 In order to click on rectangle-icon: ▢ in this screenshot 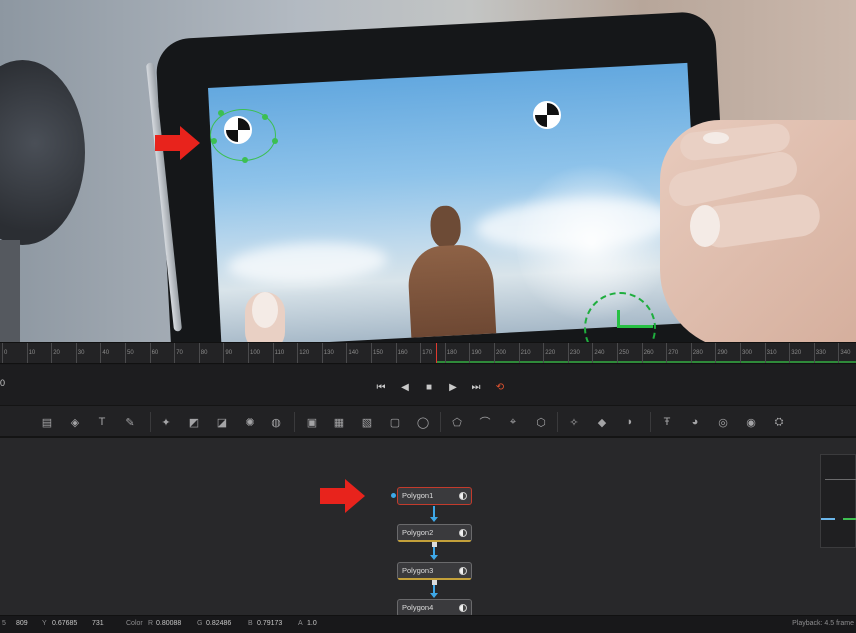, I will do `click(395, 422)`.